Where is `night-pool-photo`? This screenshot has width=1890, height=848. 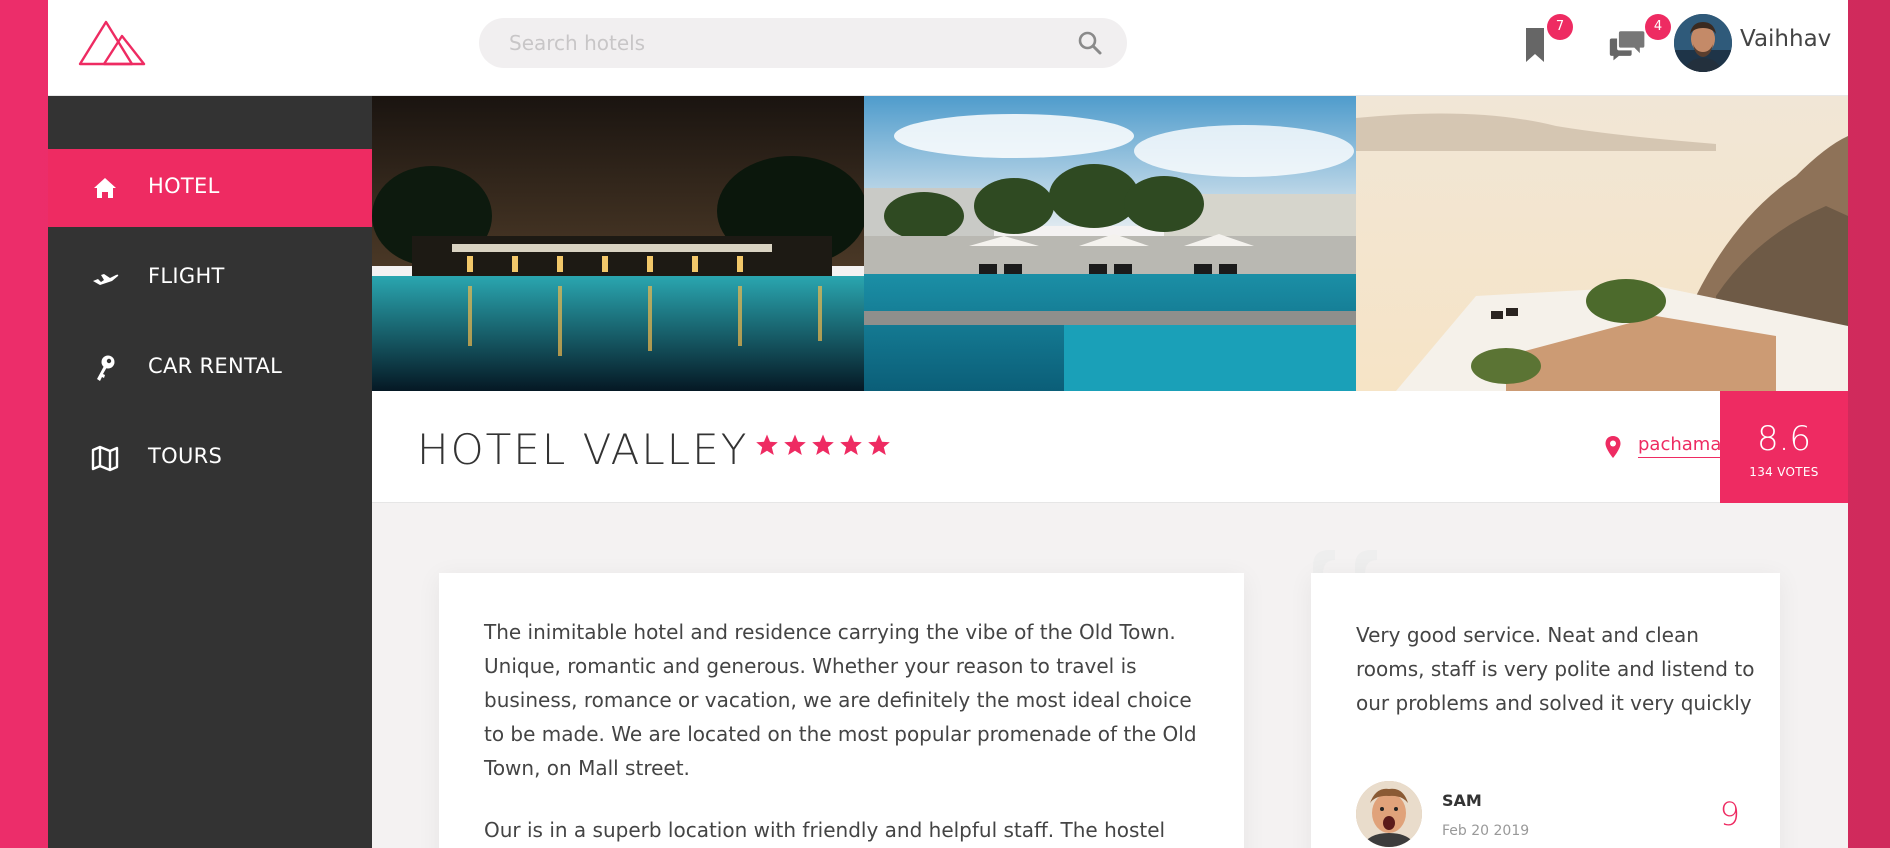
night-pool-photo is located at coordinates (618, 243).